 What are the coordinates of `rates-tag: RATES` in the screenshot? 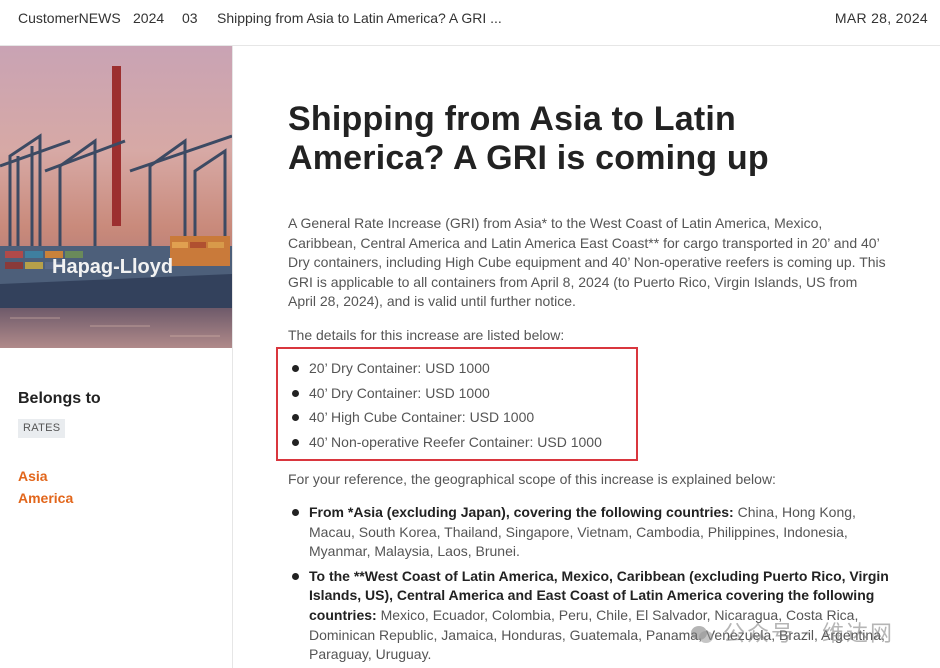 It's located at (42, 428).